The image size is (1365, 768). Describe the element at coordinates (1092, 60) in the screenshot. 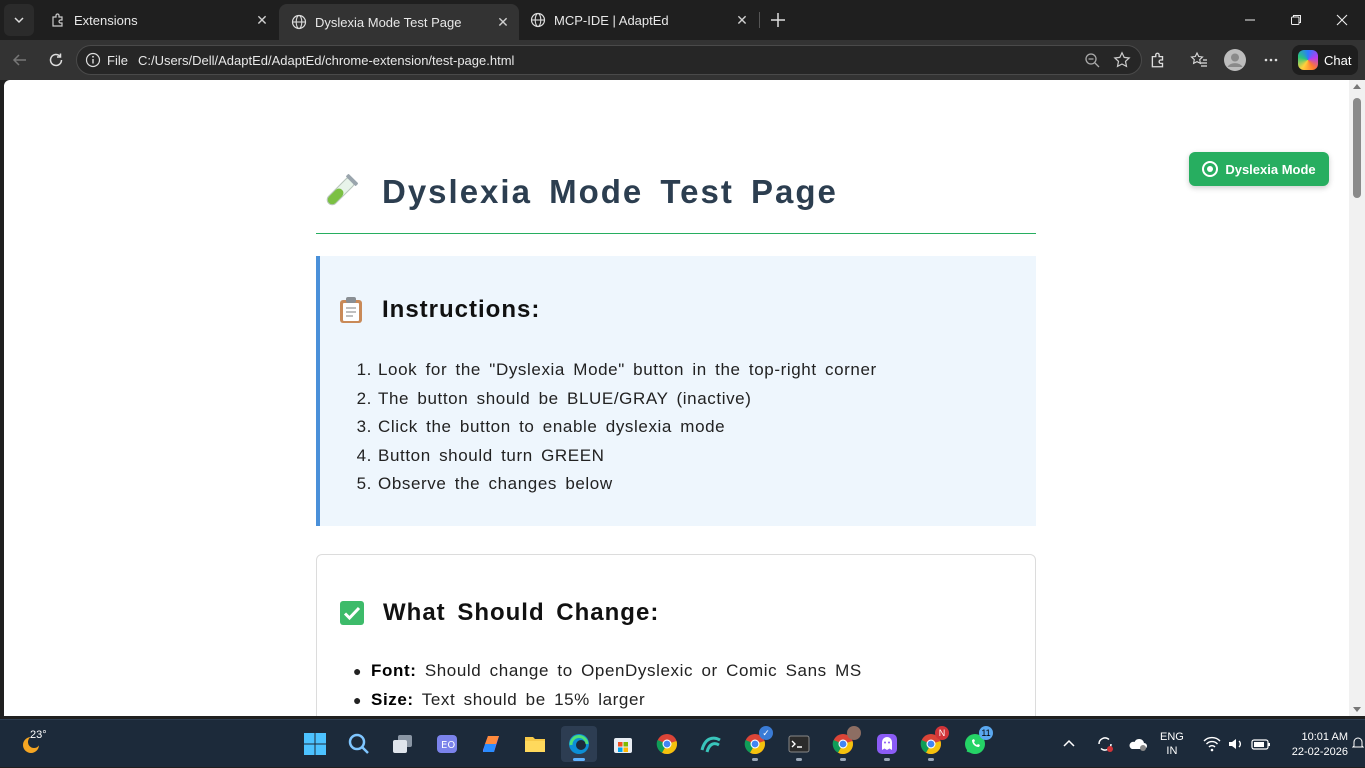

I see `zoom-icon` at that location.